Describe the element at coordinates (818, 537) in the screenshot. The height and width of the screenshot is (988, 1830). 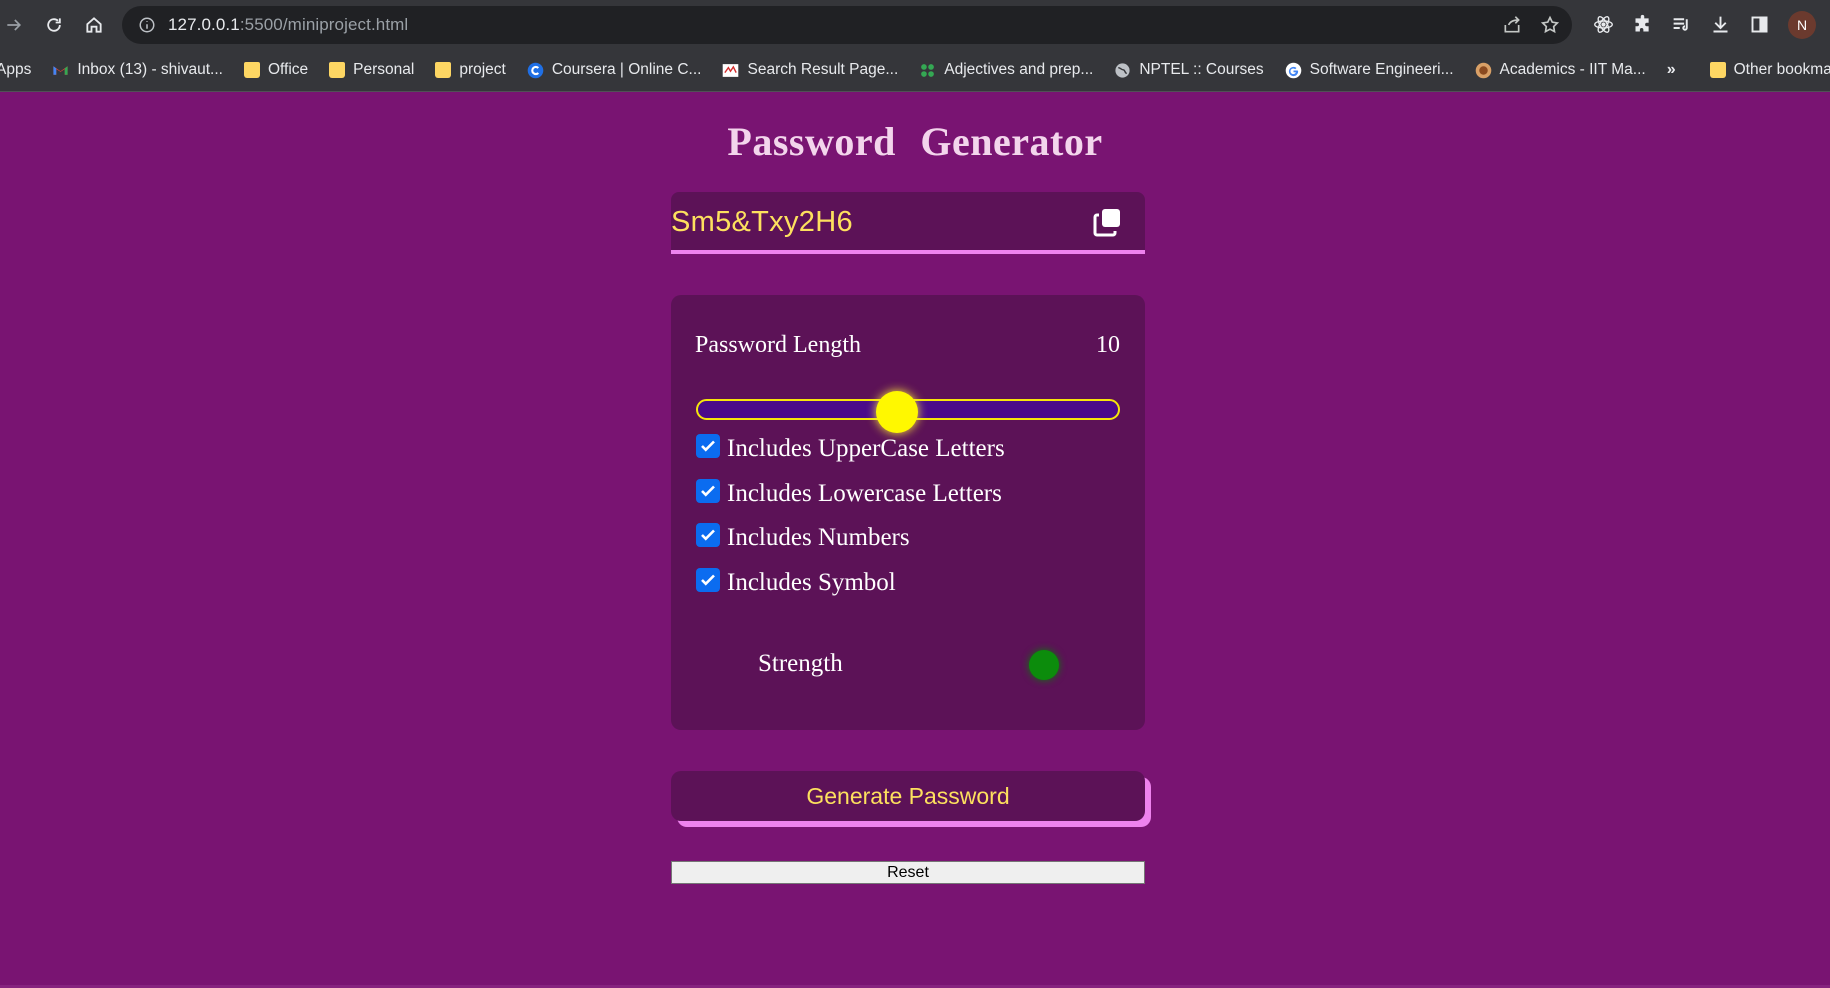
I see `numbers-label: Includes Numbers` at that location.